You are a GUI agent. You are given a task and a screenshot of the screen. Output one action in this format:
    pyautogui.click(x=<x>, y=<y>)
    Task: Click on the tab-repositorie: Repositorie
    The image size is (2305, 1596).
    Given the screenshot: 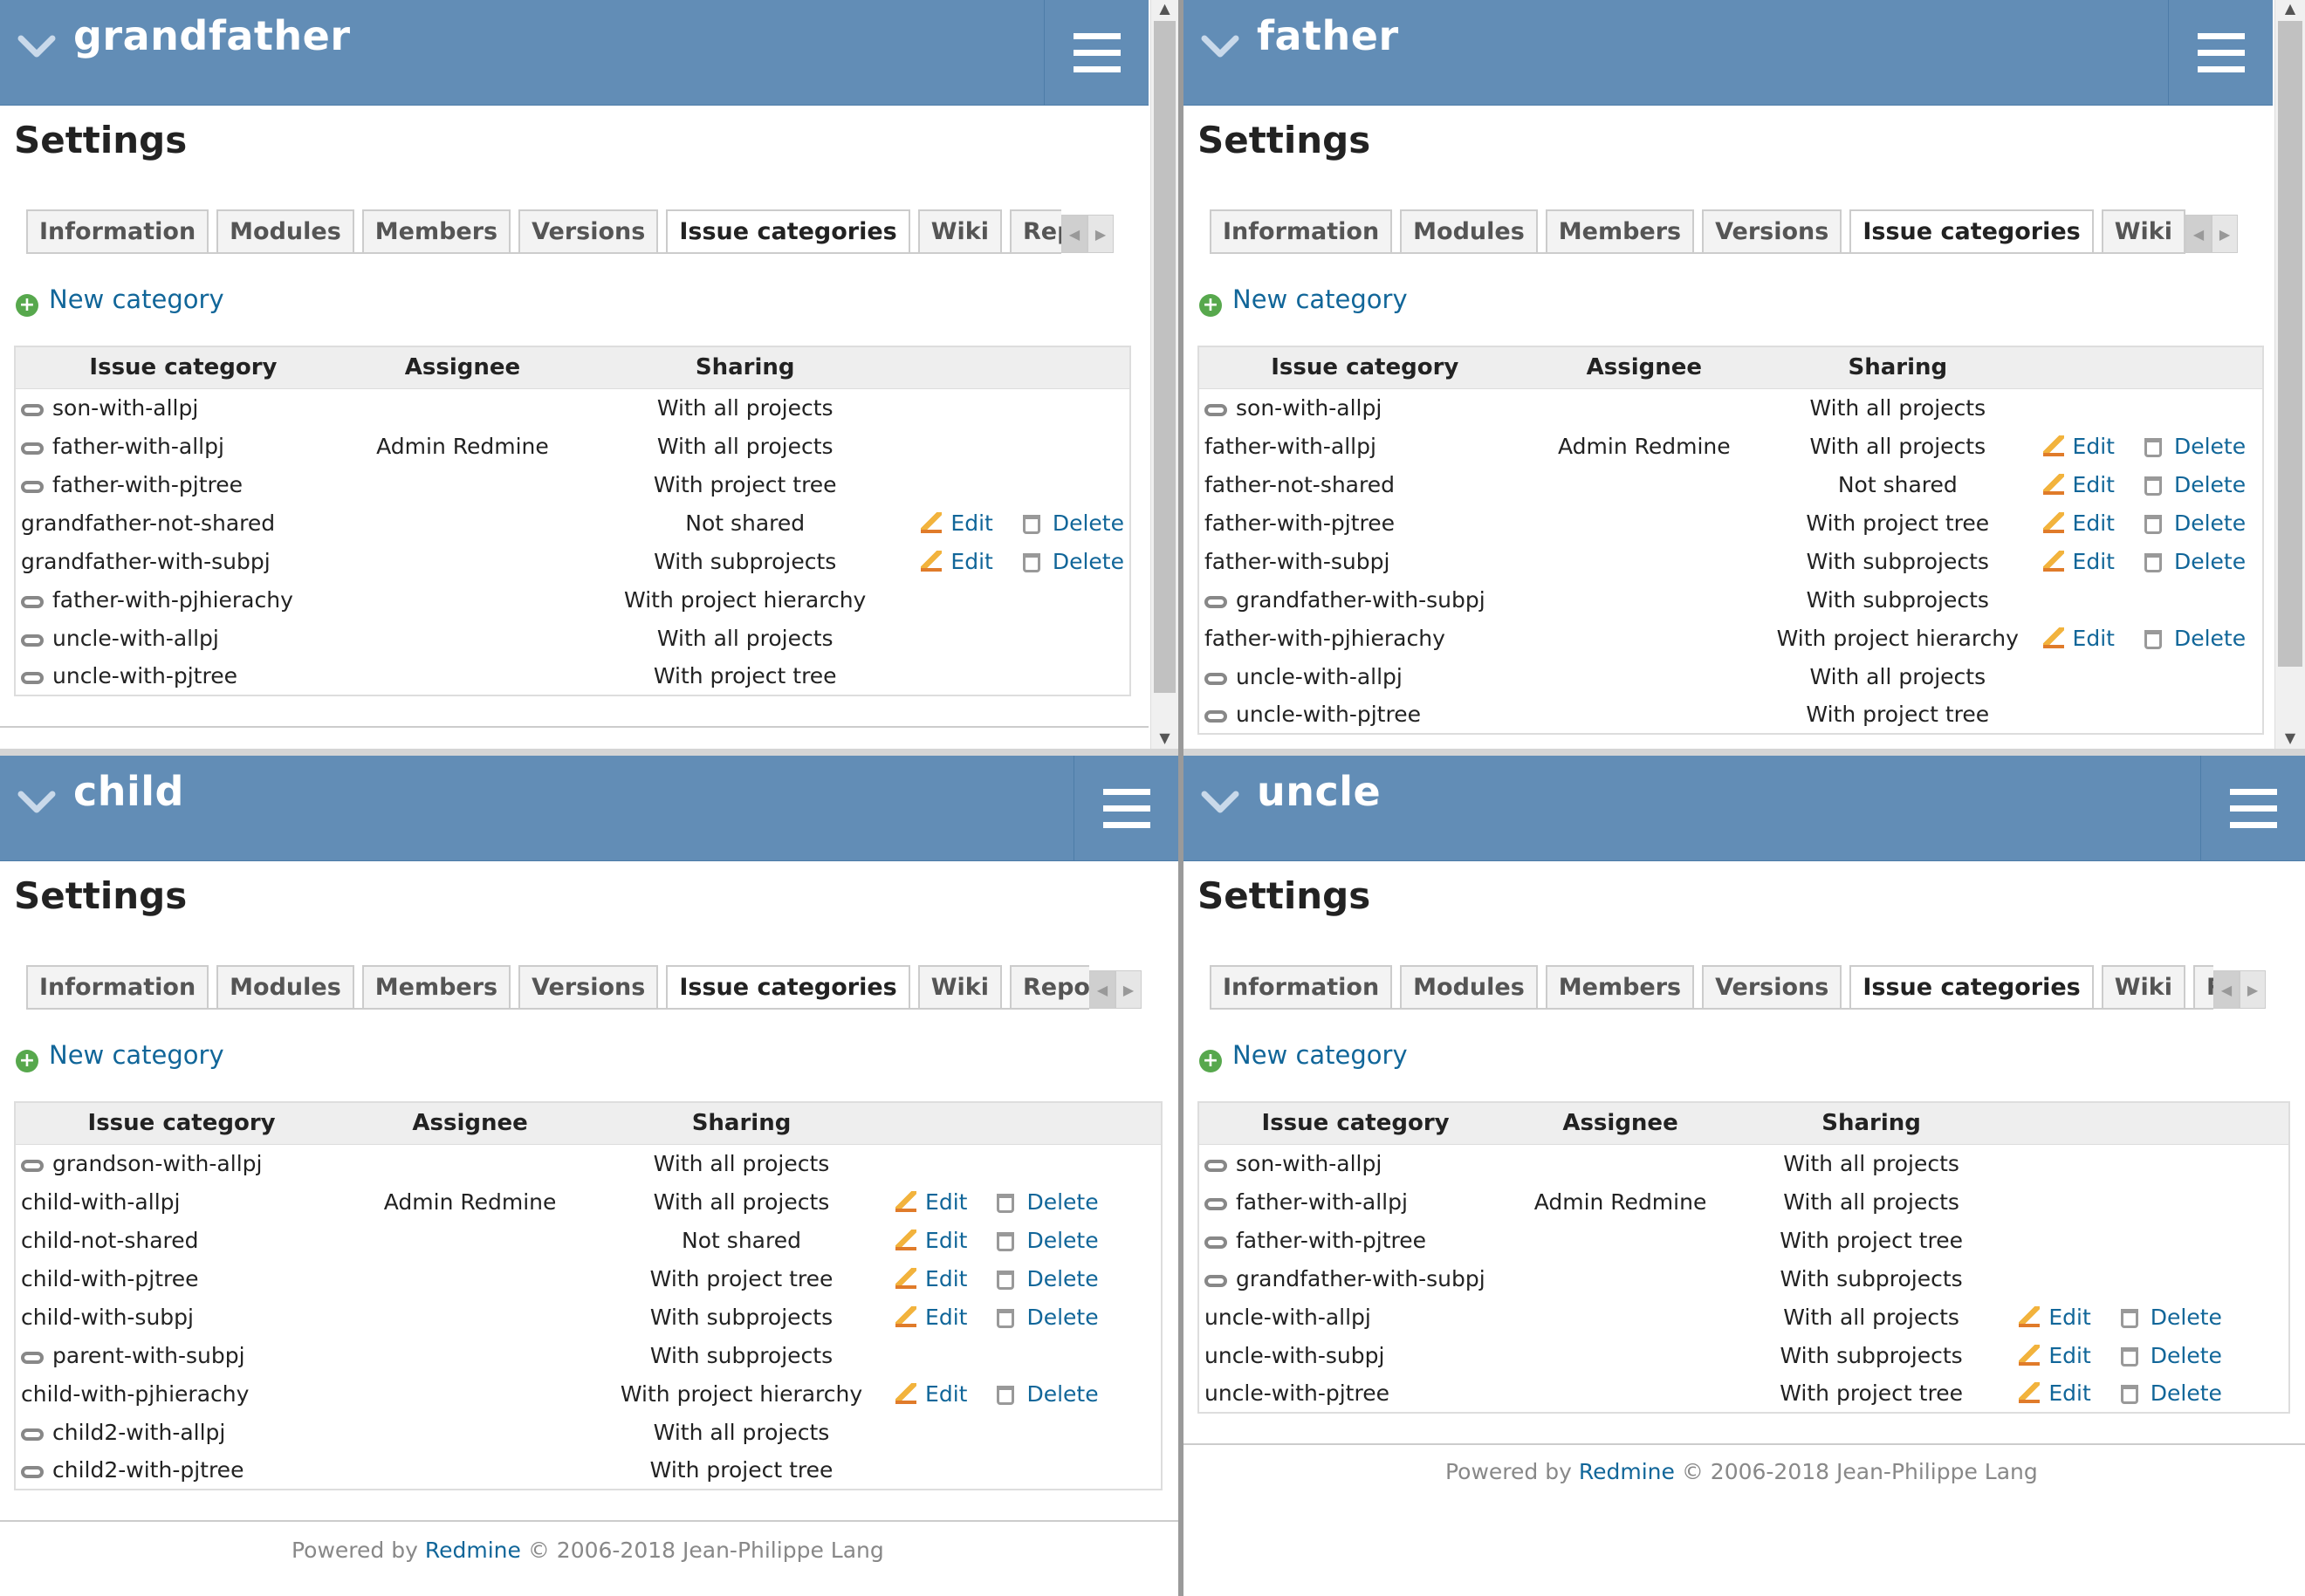 What is the action you would take?
    pyautogui.click(x=1035, y=231)
    